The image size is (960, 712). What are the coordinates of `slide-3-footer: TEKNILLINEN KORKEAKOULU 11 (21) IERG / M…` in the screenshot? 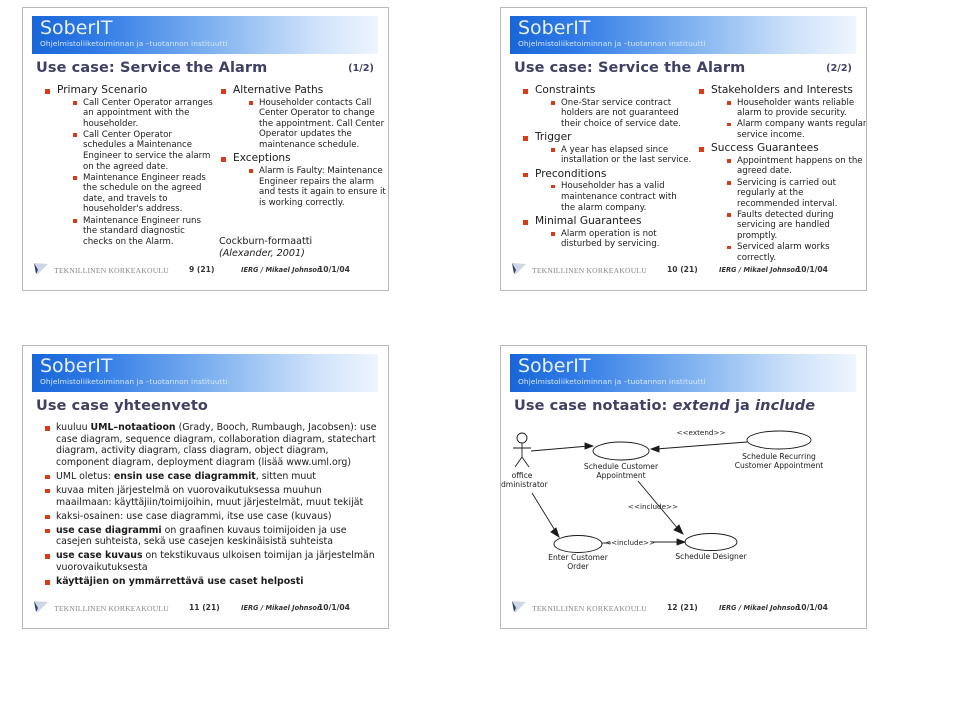 It's located at (205, 608).